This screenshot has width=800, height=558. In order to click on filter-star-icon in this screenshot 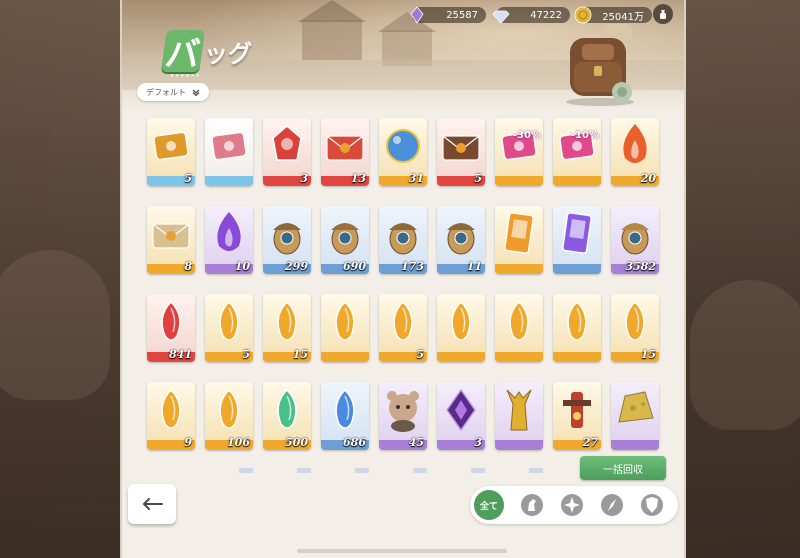, I will do `click(572, 505)`.